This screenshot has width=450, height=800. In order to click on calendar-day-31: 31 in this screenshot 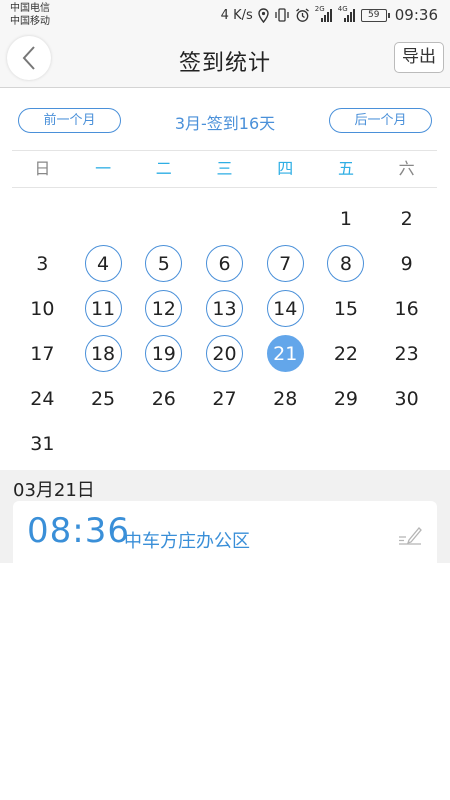, I will do `click(42, 443)`.